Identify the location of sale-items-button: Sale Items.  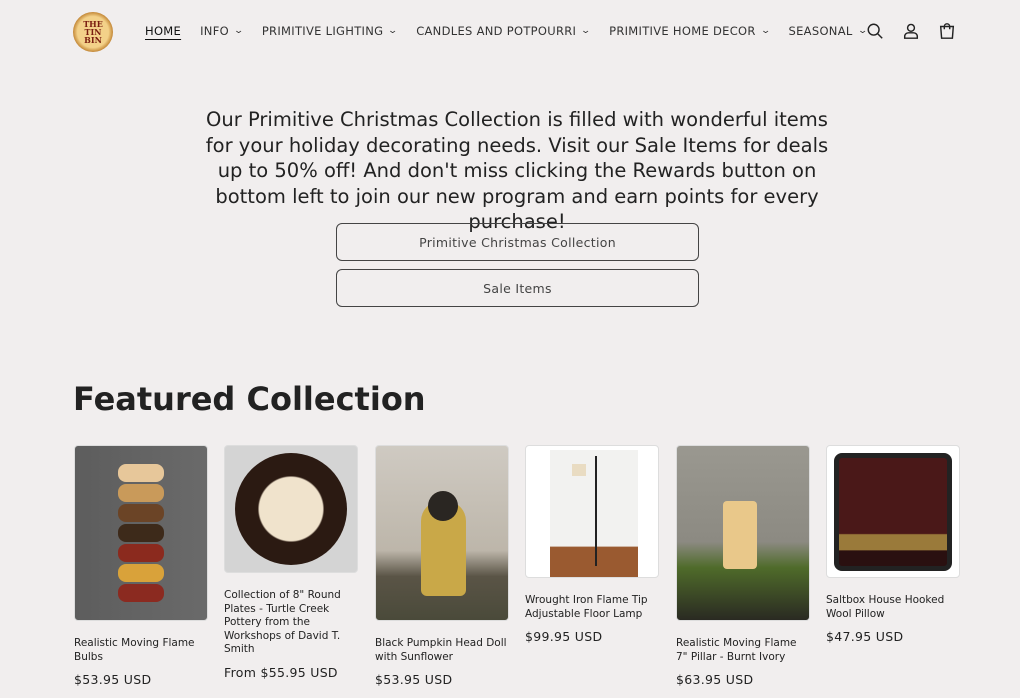
(517, 288).